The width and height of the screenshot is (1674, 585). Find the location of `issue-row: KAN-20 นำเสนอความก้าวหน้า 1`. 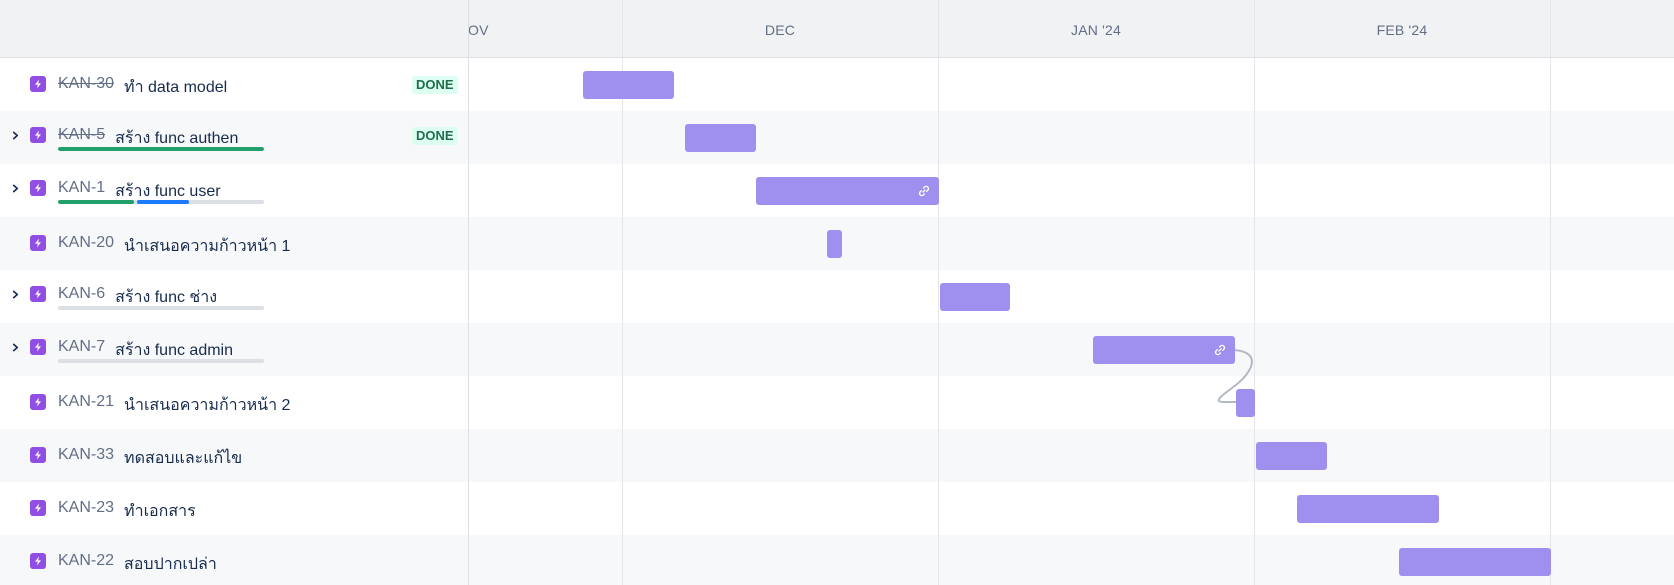

issue-row: KAN-20 นำเสนอความก้าวหน้า 1 is located at coordinates (837, 243).